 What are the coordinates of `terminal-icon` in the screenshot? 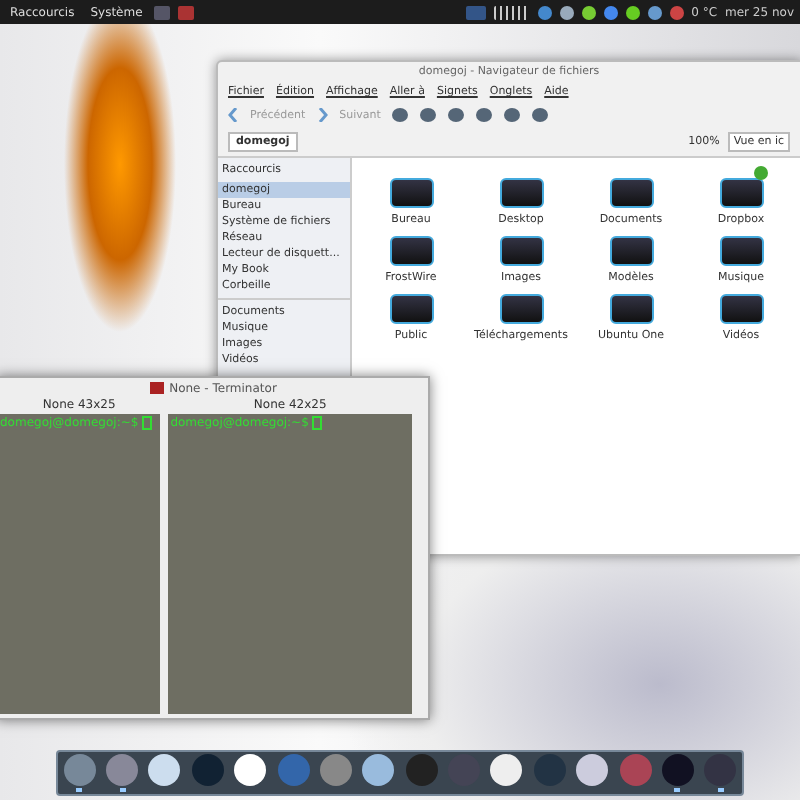 It's located at (156, 388).